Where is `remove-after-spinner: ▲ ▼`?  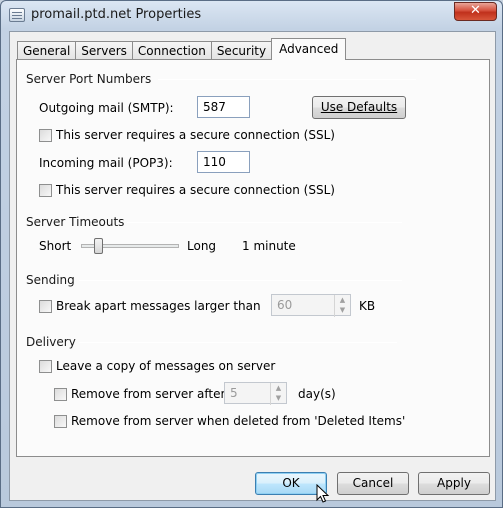
remove-after-spinner: ▲ ▼ is located at coordinates (278, 394).